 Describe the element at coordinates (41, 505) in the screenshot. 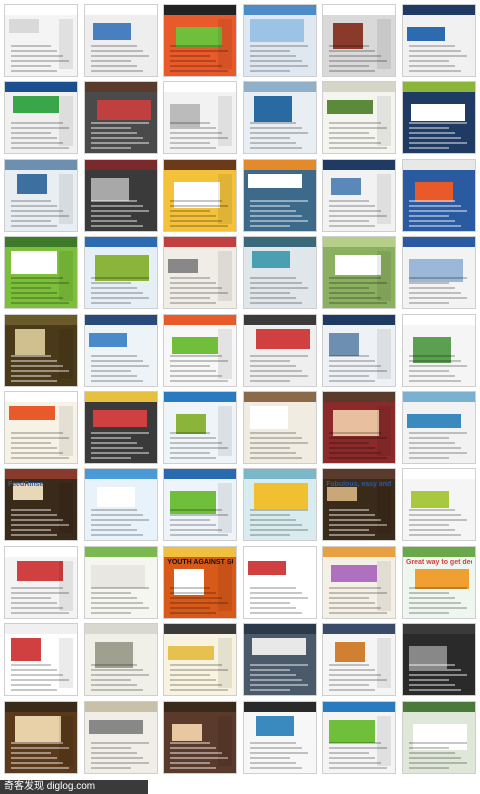

I see `website-thumbnail: FeedRinse` at that location.